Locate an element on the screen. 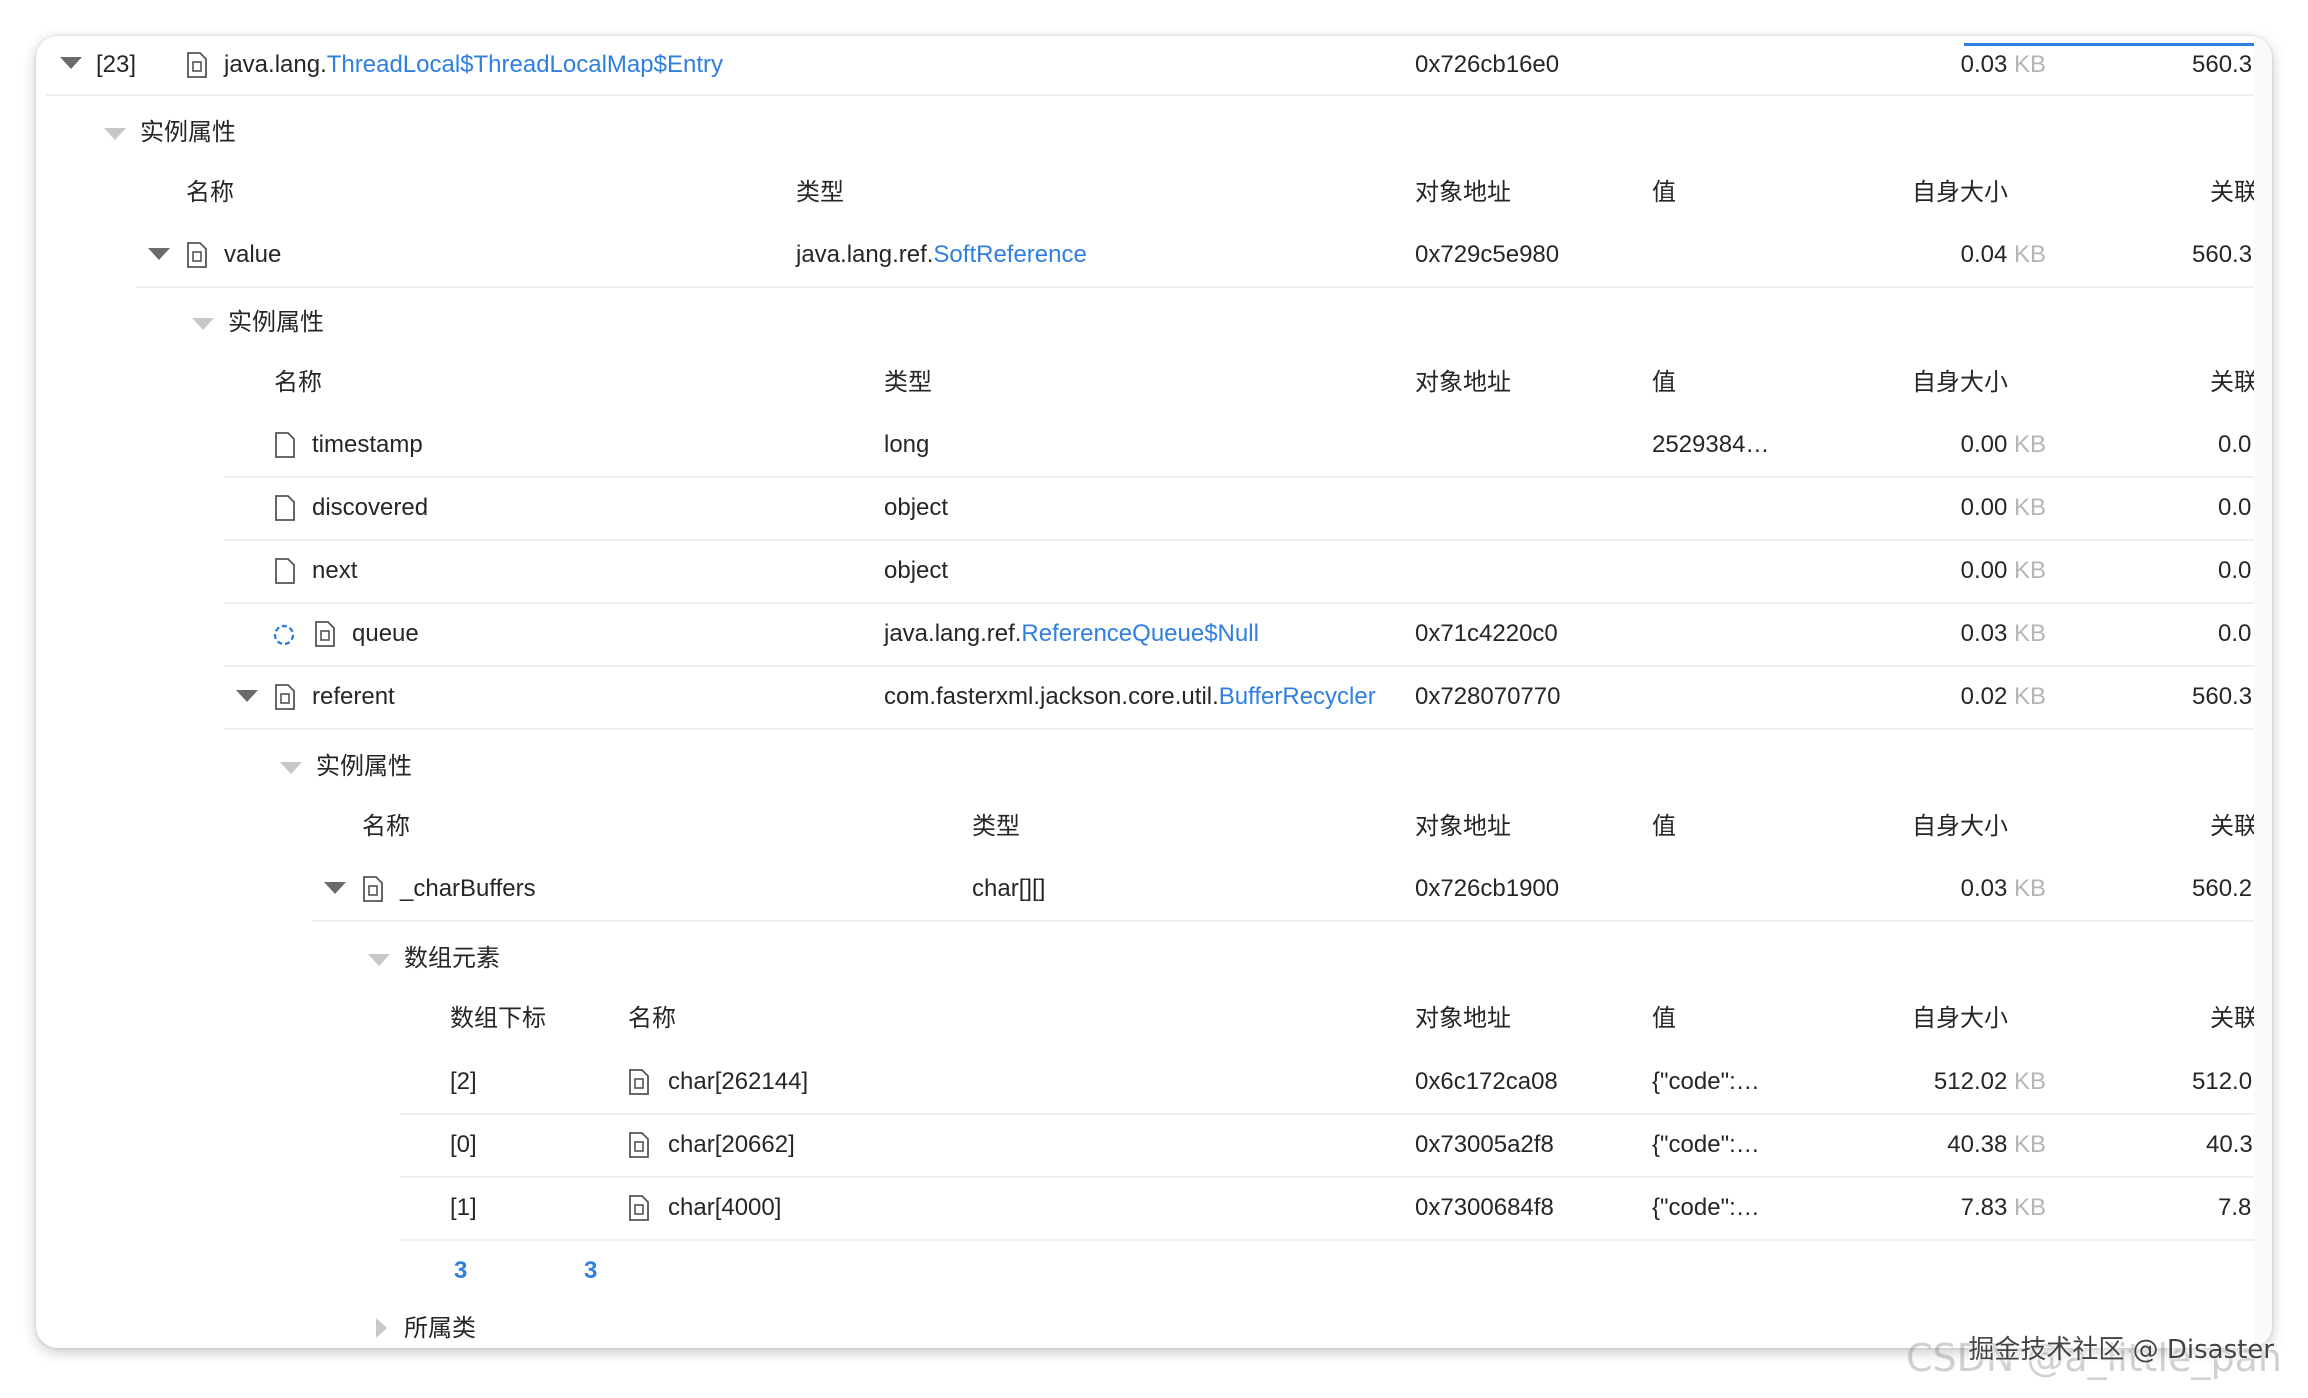 The image size is (2308, 1398). field-type: java.lang.ref.ReferenceQueue$Null is located at coordinates (1071, 633).